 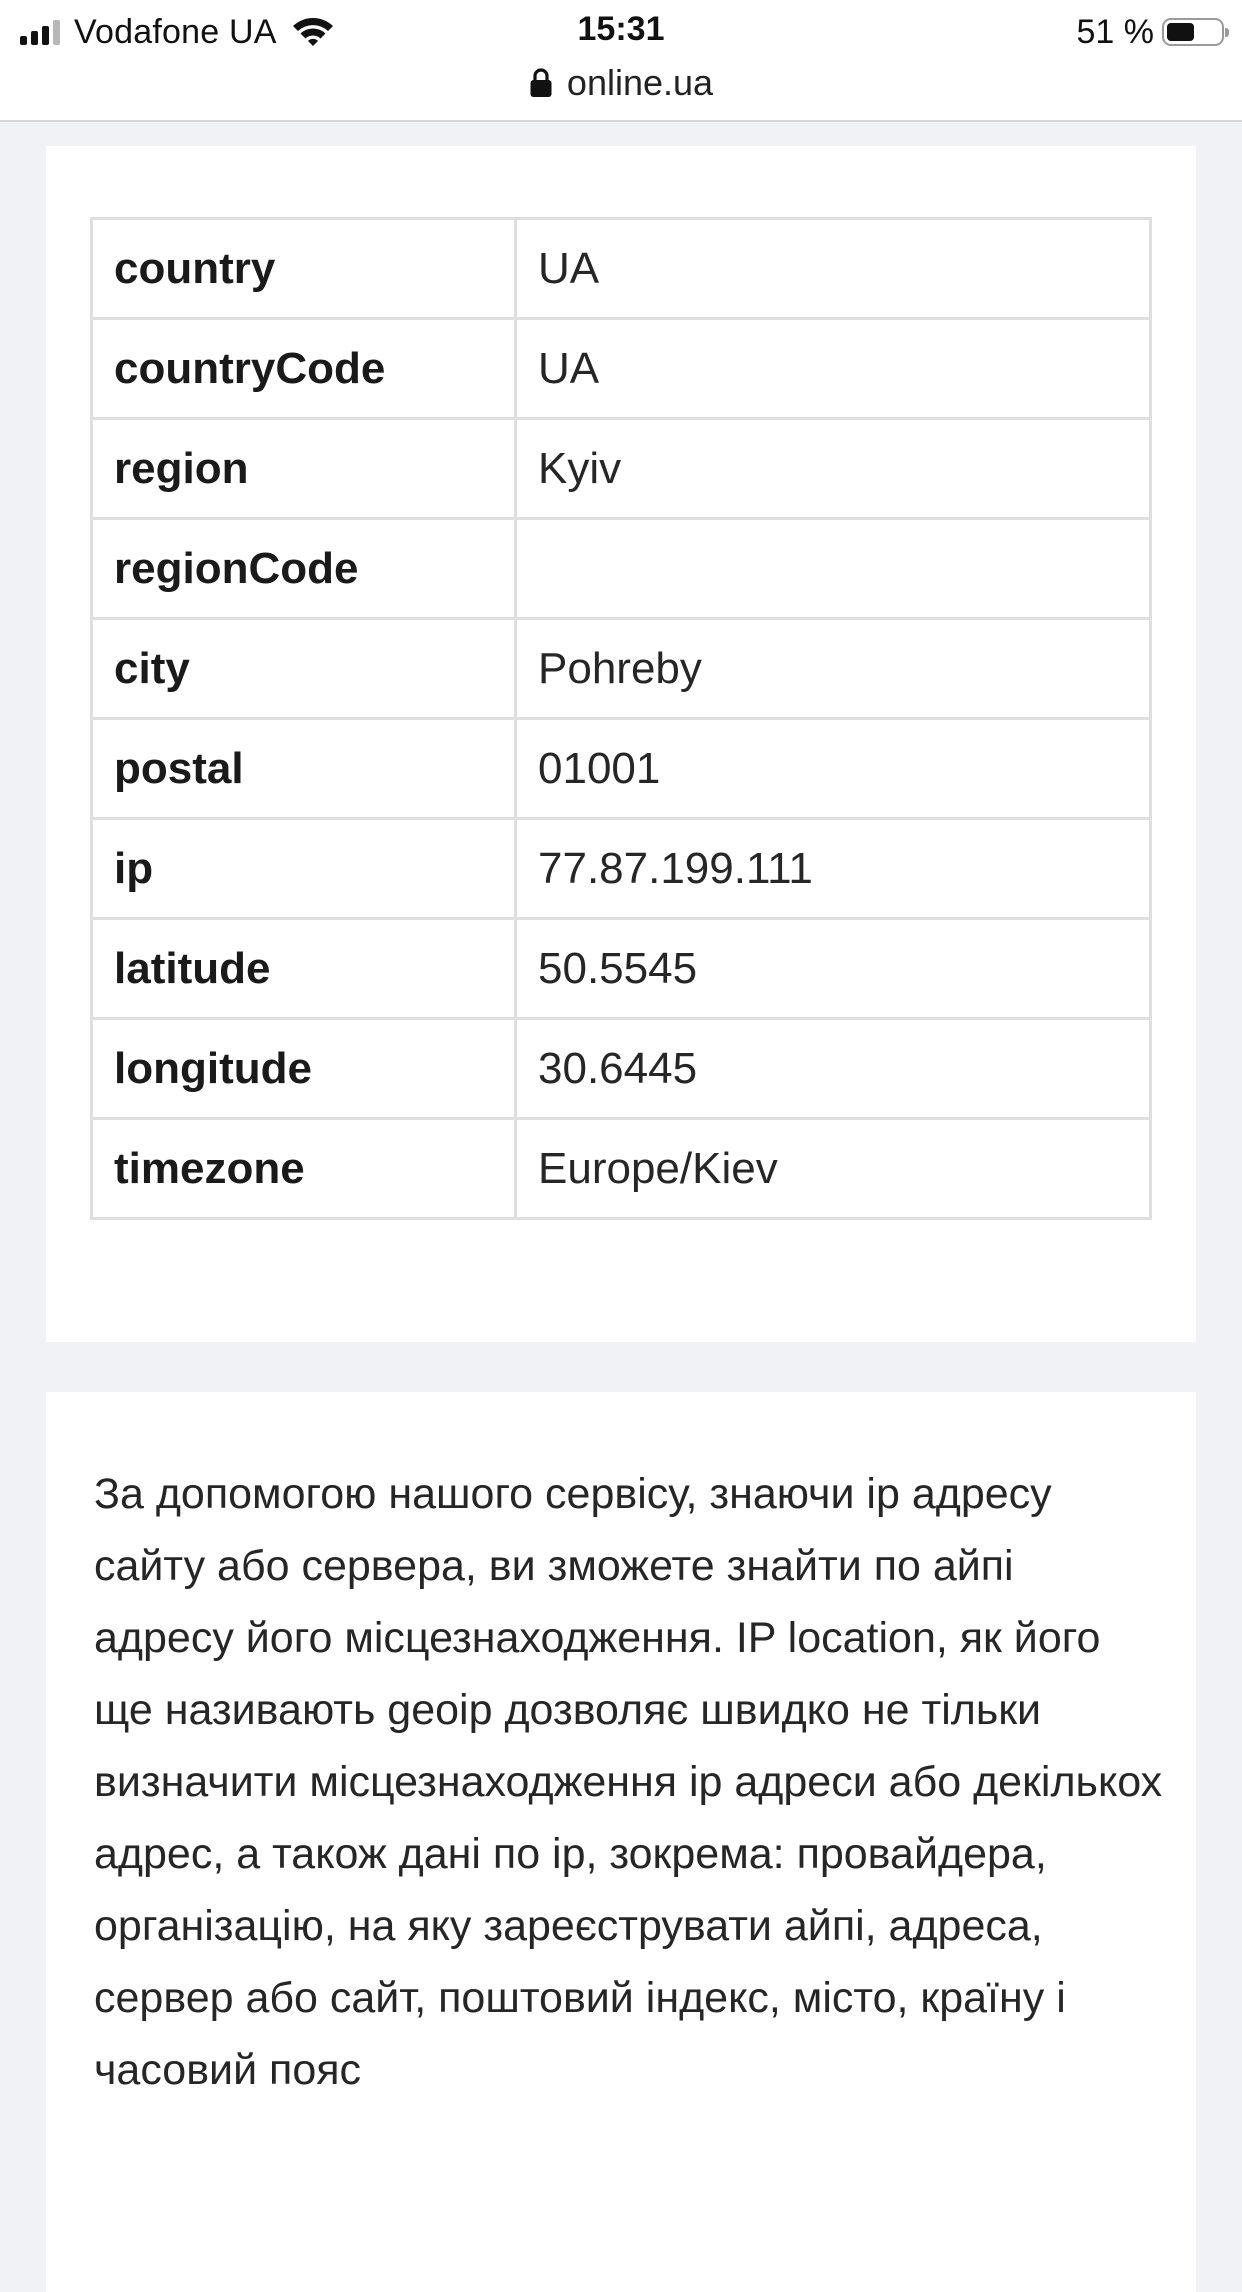 I want to click on table-row: country UA, so click(x=621, y=268).